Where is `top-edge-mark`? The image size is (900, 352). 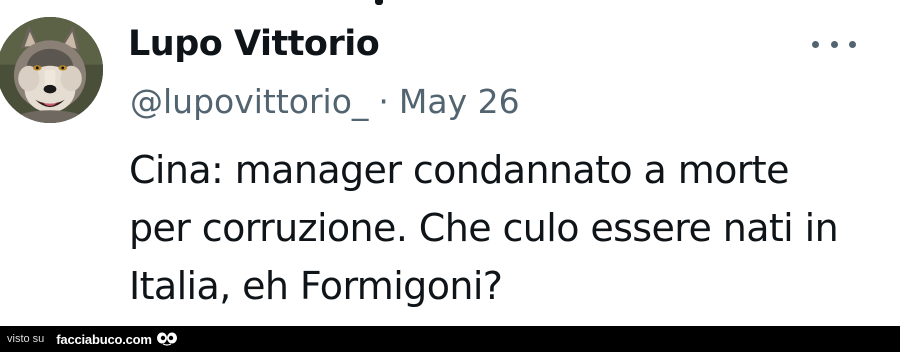 top-edge-mark is located at coordinates (379, 2).